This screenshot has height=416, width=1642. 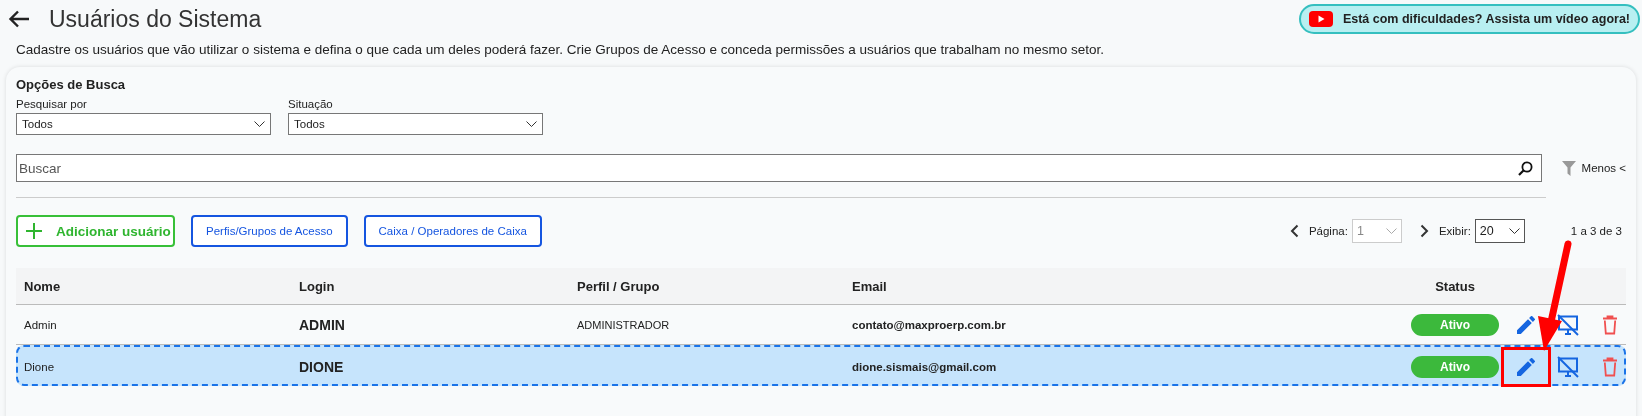 I want to click on action-button: Perfis/Grupos de Acesso, so click(x=269, y=231).